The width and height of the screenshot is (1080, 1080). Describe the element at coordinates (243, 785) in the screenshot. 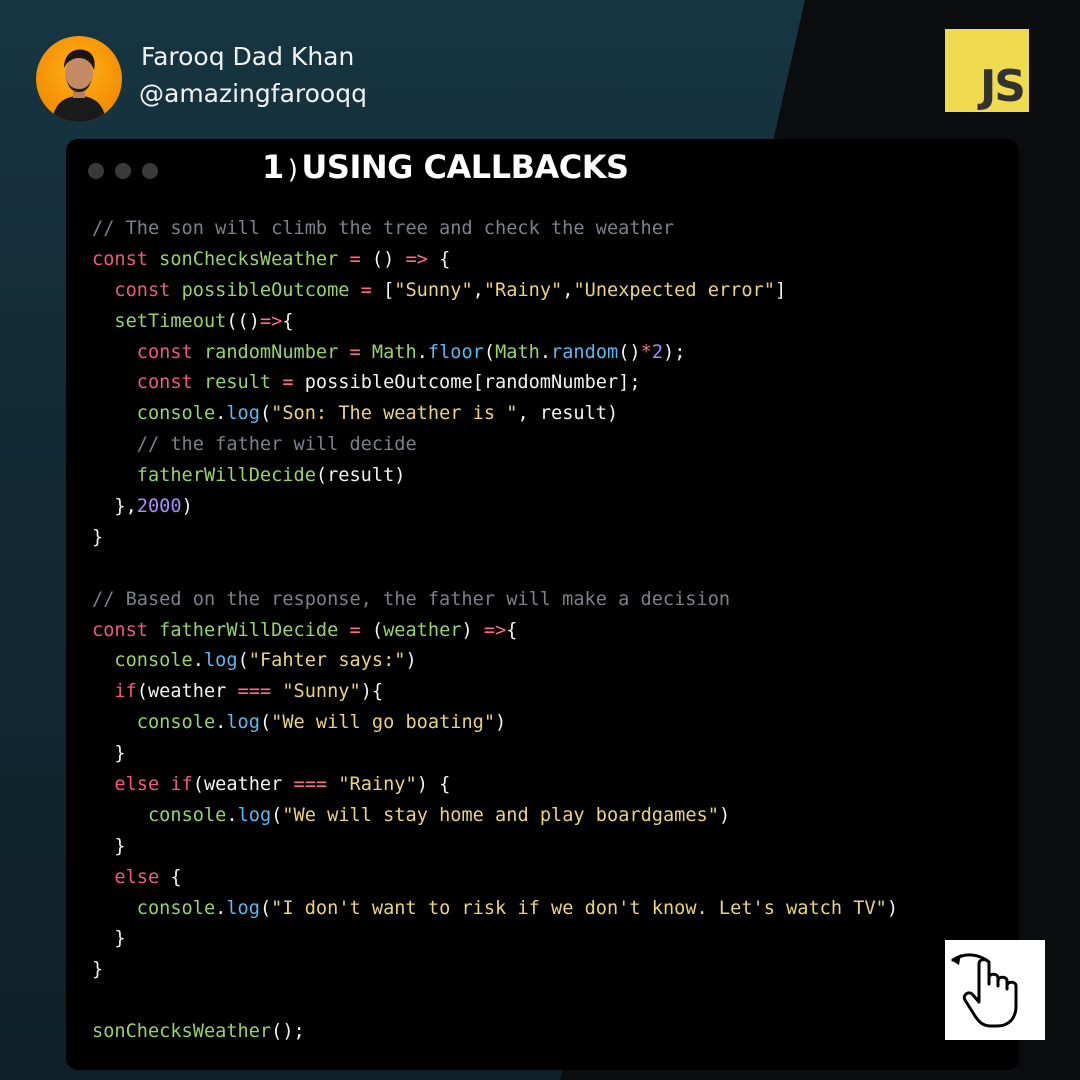

I see `code-token: (weather` at that location.